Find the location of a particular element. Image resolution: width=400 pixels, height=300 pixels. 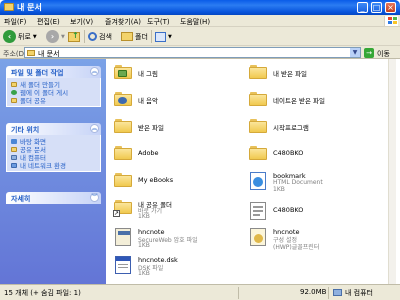

file-tasks-panel: 파일 및 폴더 작업 ︽ 새 폴더 만들기 웹에 이 폴더 게시 폴더 공유 is located at coordinates (53, 86).